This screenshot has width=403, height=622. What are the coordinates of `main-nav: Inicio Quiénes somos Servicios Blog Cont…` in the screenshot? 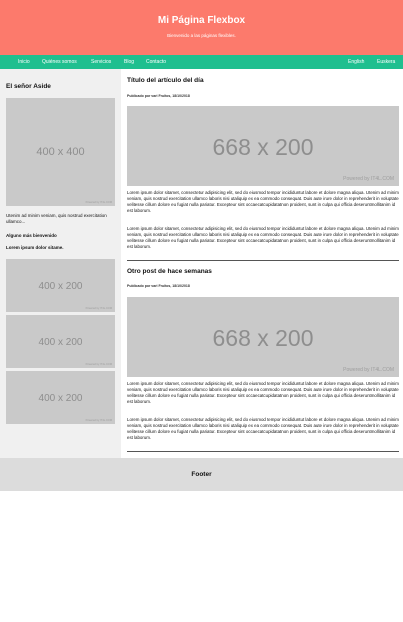 It's located at (201, 62).